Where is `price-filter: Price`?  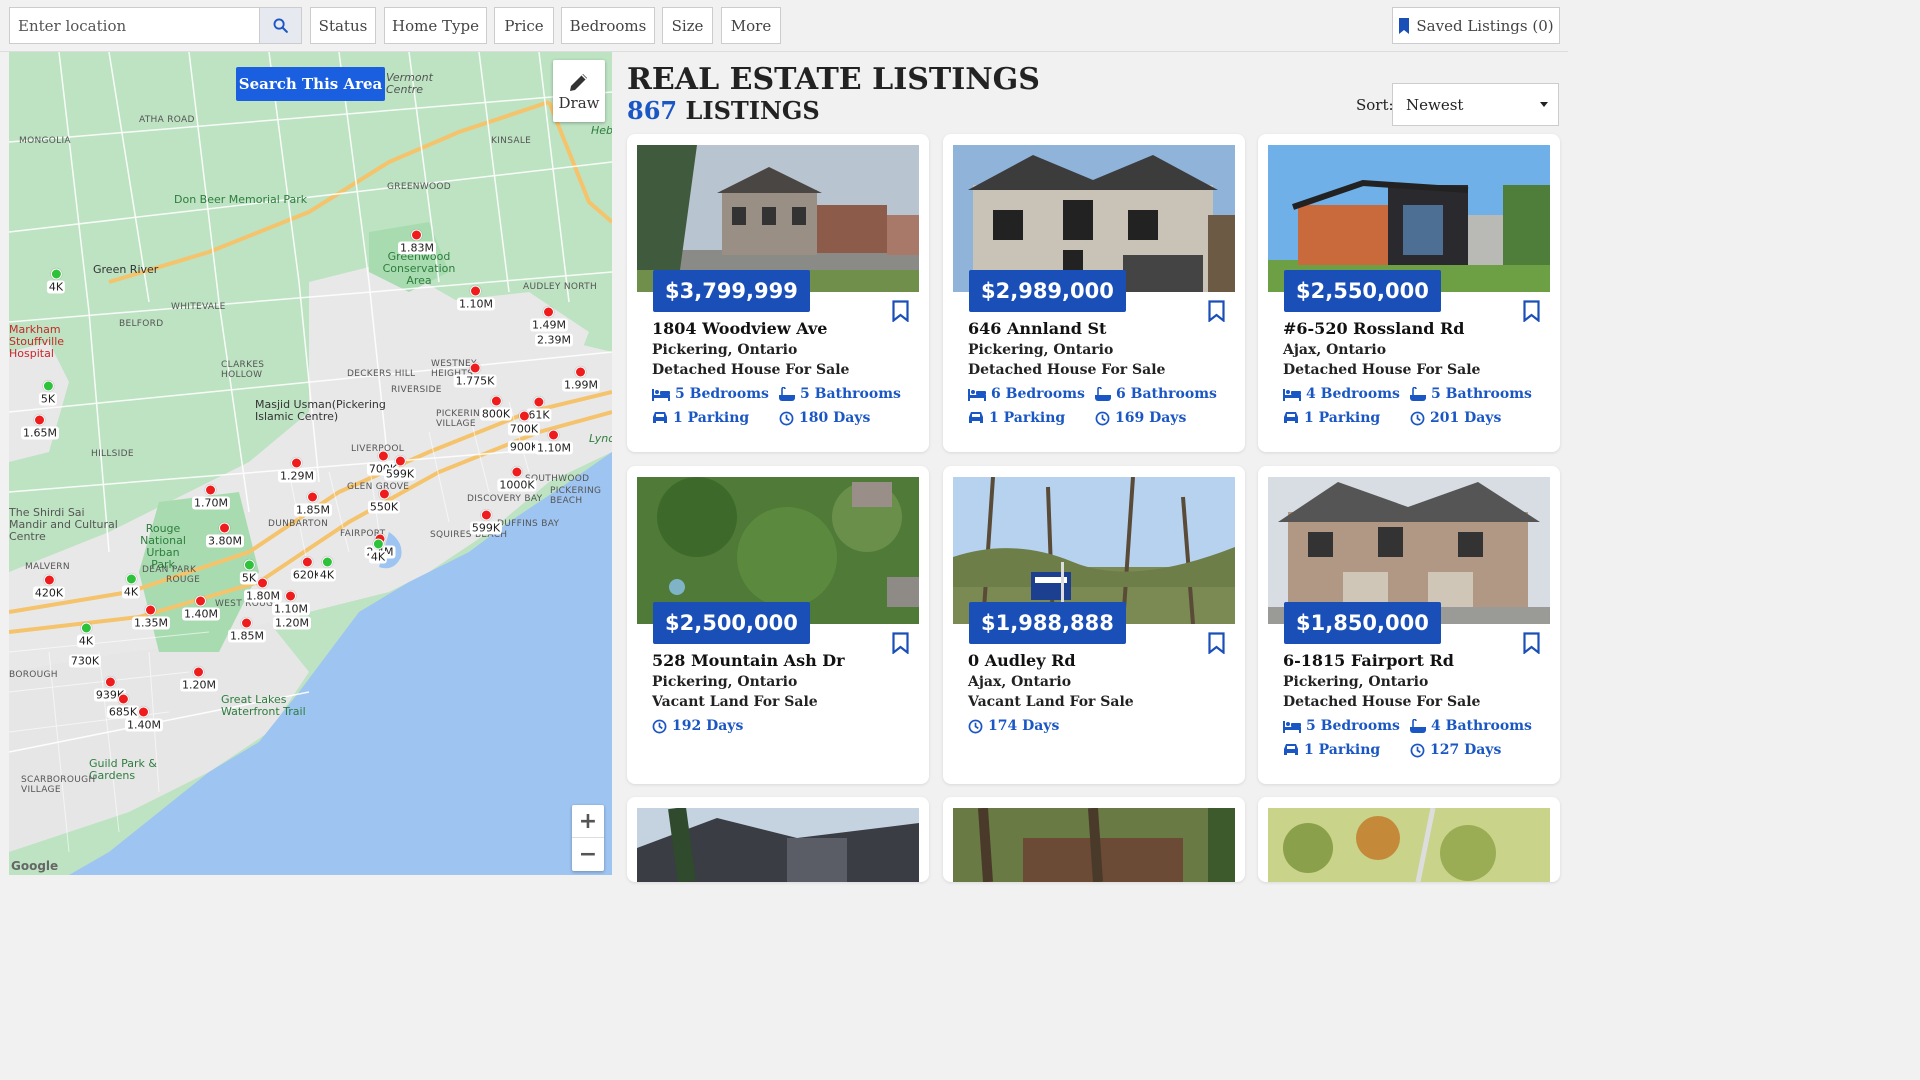 price-filter: Price is located at coordinates (524, 25).